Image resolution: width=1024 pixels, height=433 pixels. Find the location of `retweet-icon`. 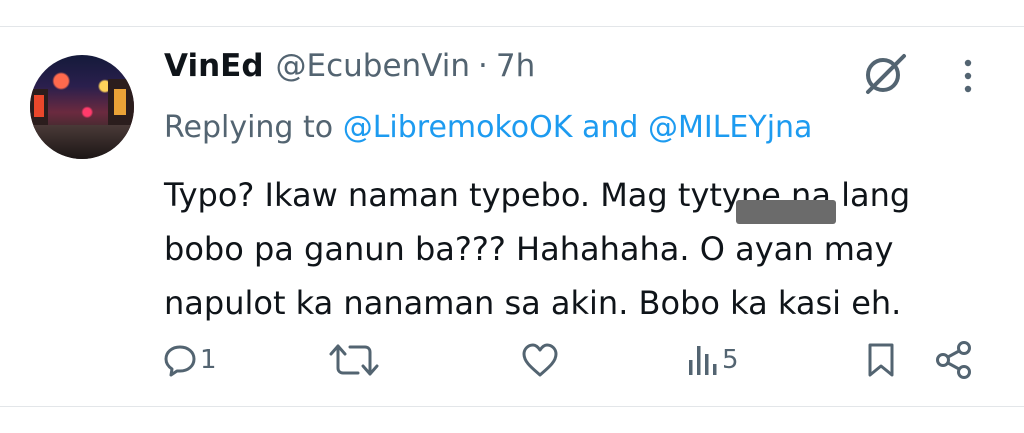

retweet-icon is located at coordinates (354, 360).